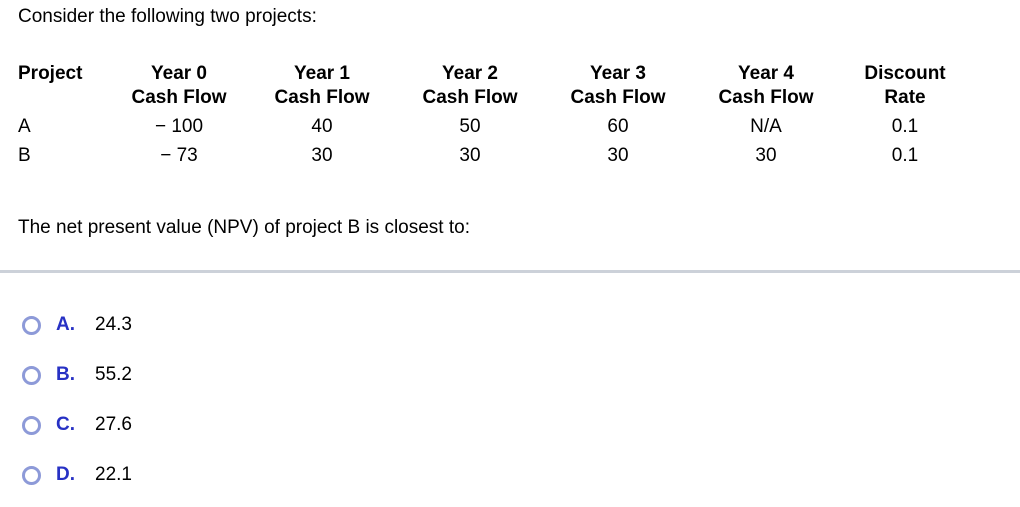  I want to click on column-header-year4-line2: Cash Flow, so click(766, 97).